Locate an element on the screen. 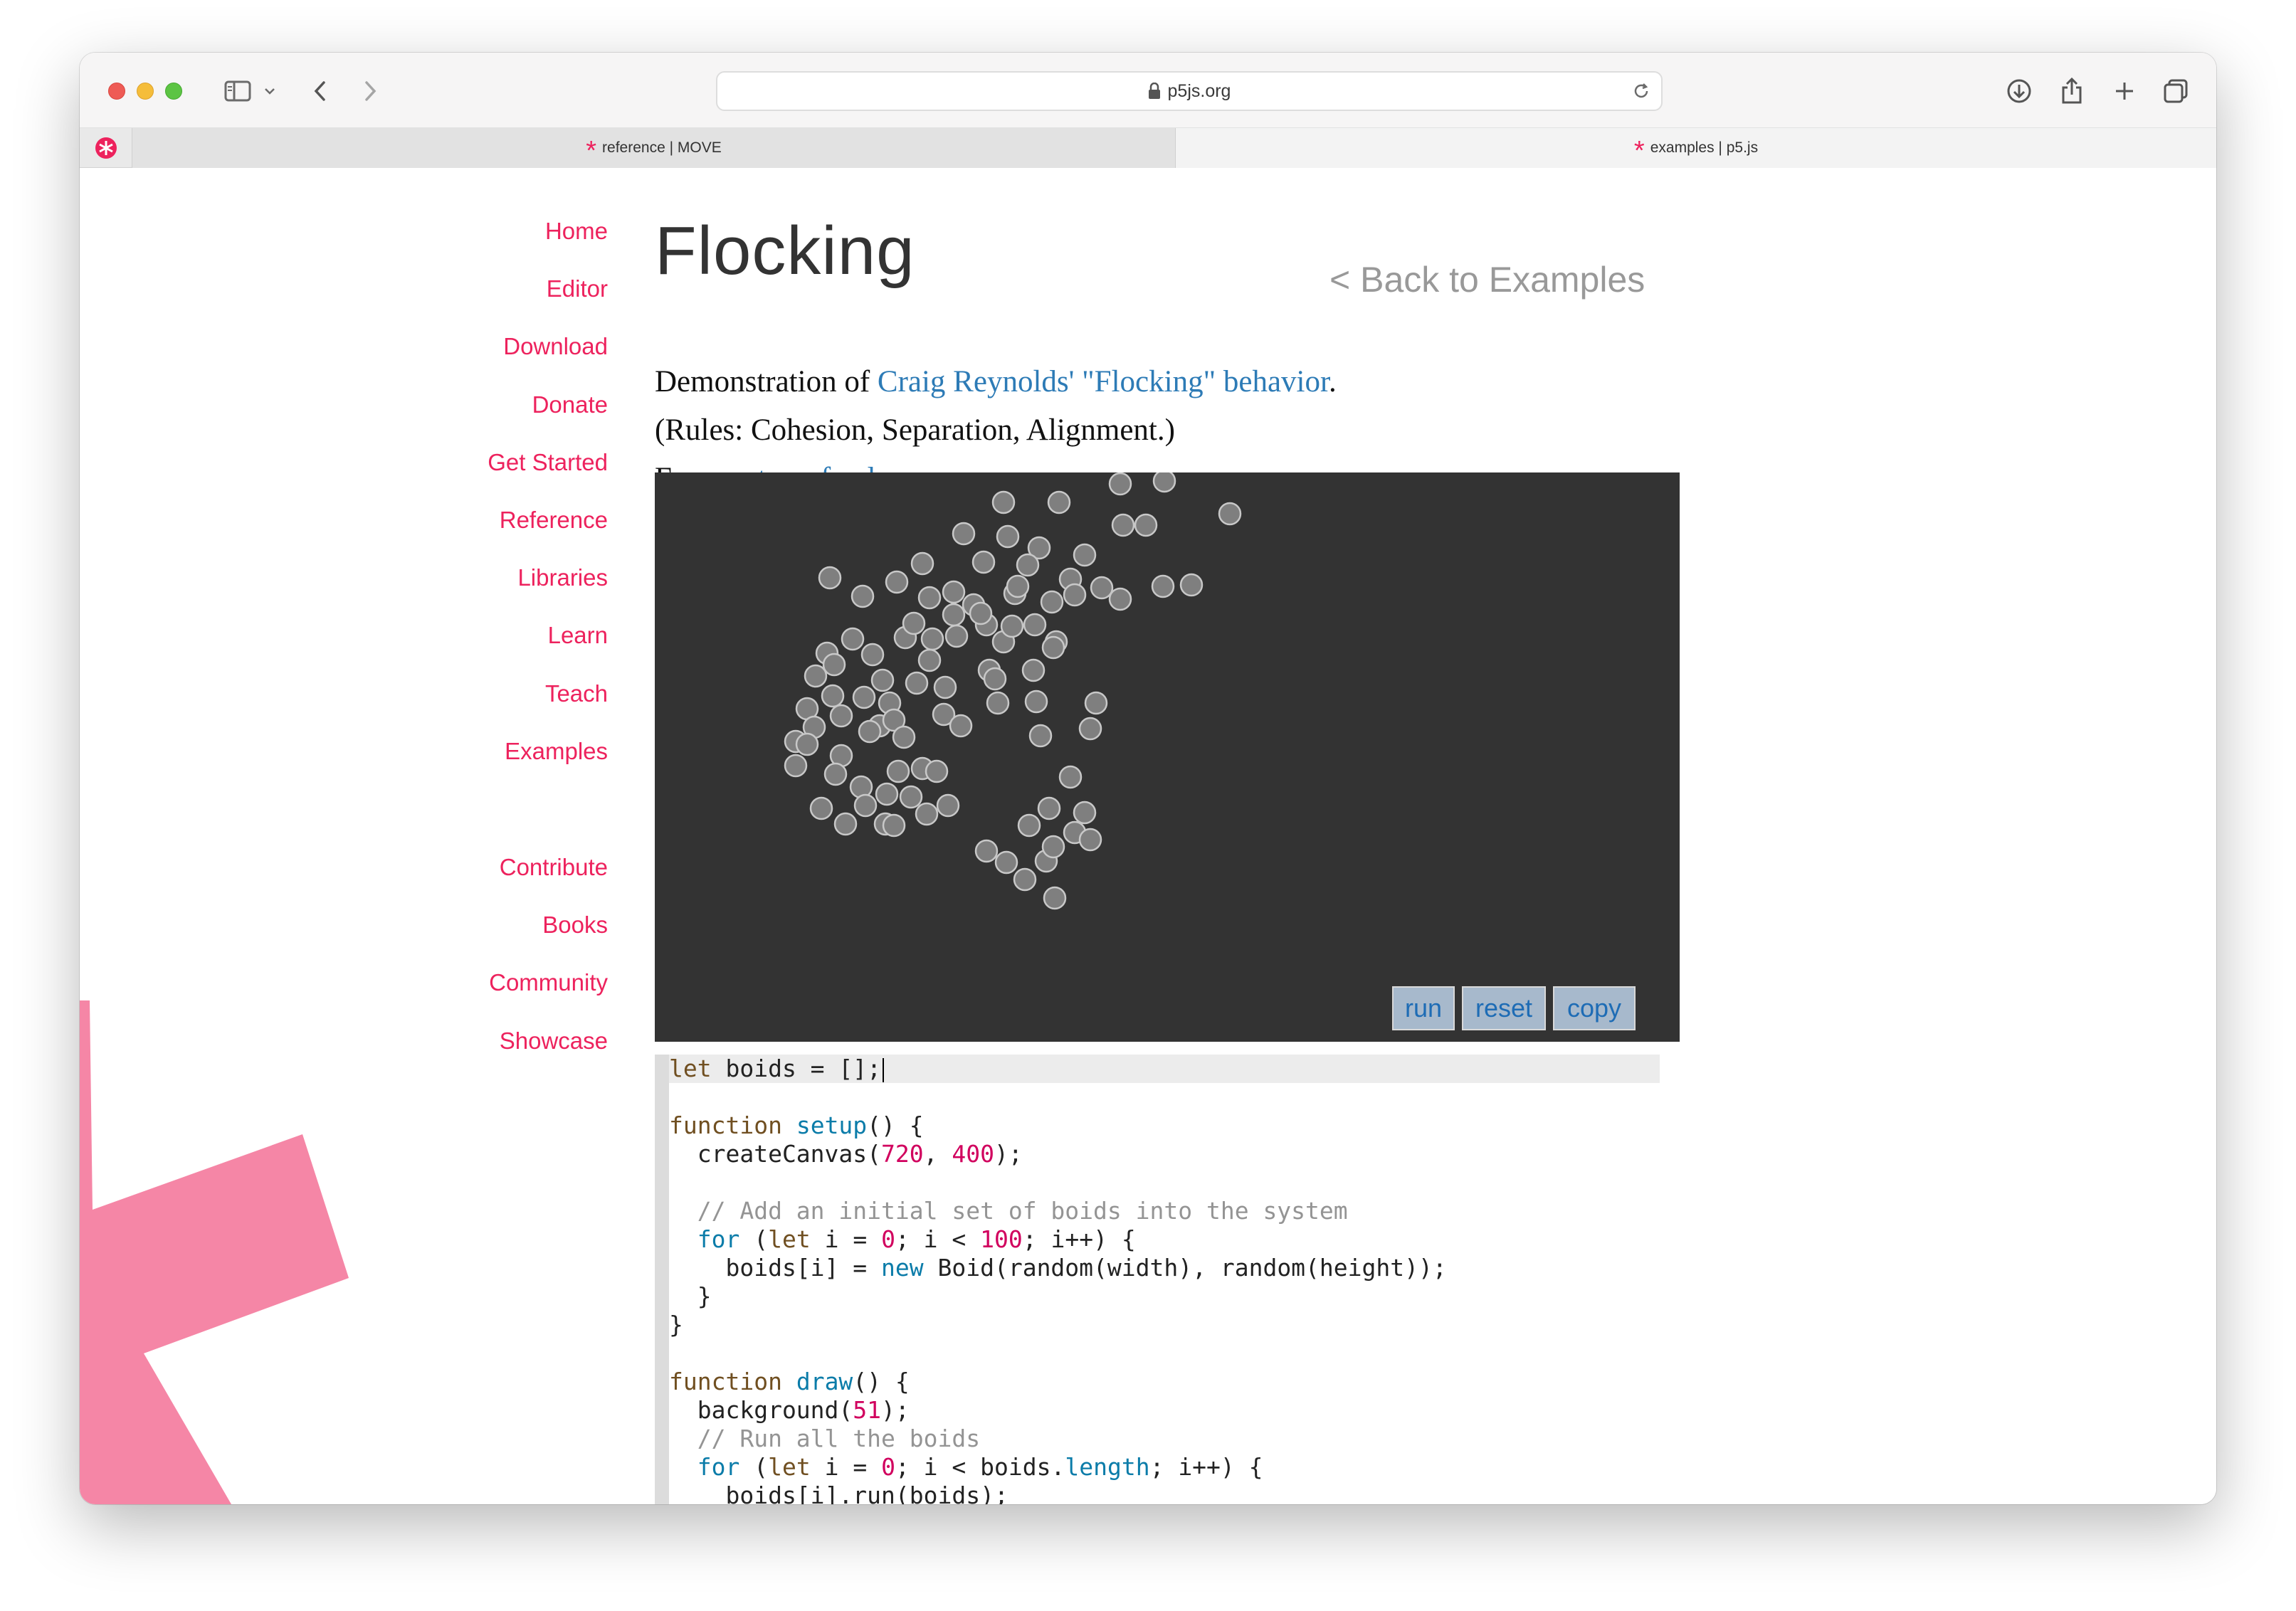 The image size is (2296, 1611). url-text: p5js.org is located at coordinates (1199, 90).